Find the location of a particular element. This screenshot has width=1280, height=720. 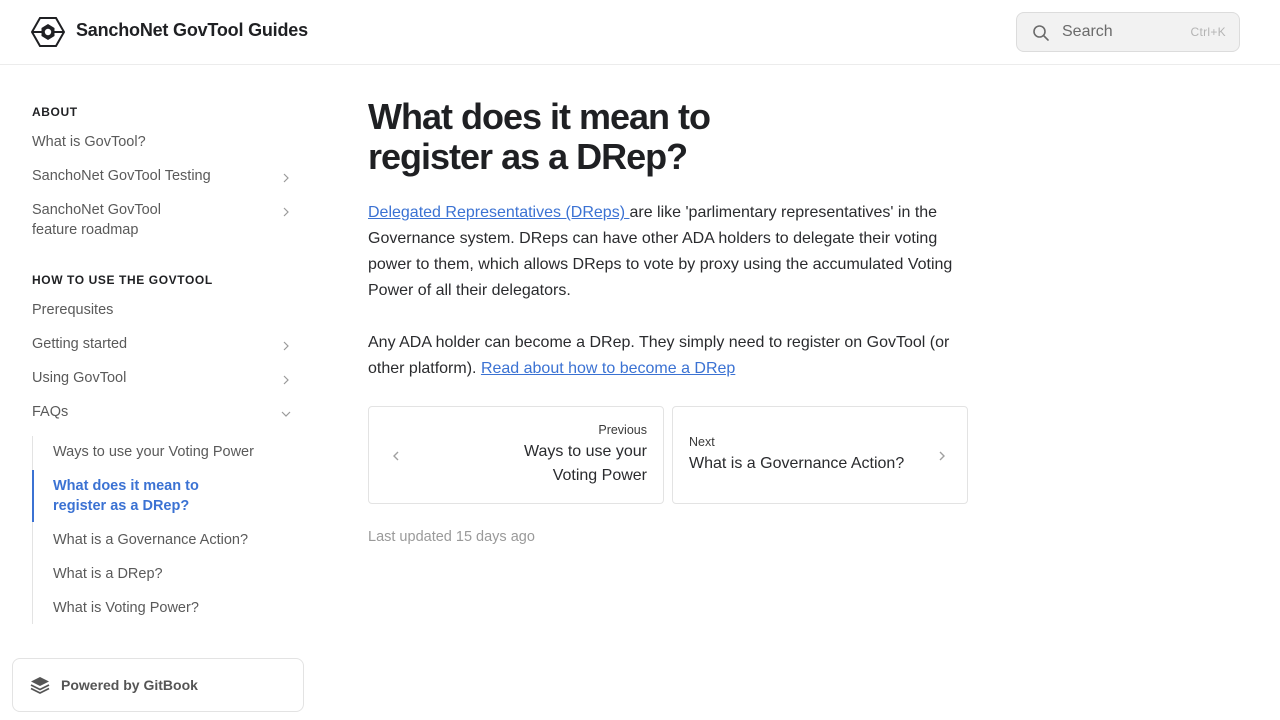

sidebar-subitem-ways-to-use: Ways to use your Voting Power is located at coordinates (168, 452).